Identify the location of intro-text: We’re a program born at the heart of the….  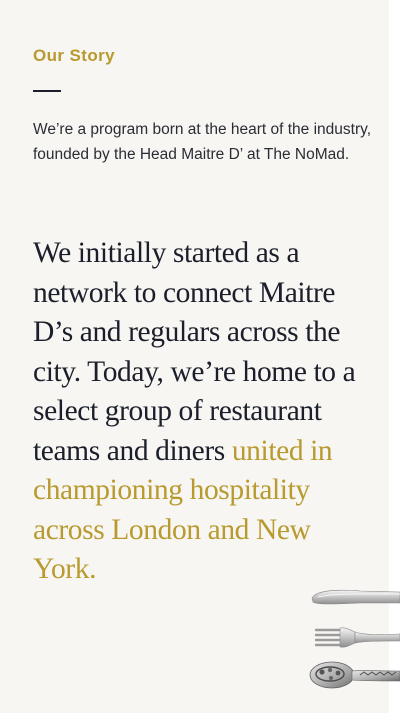
(202, 142).